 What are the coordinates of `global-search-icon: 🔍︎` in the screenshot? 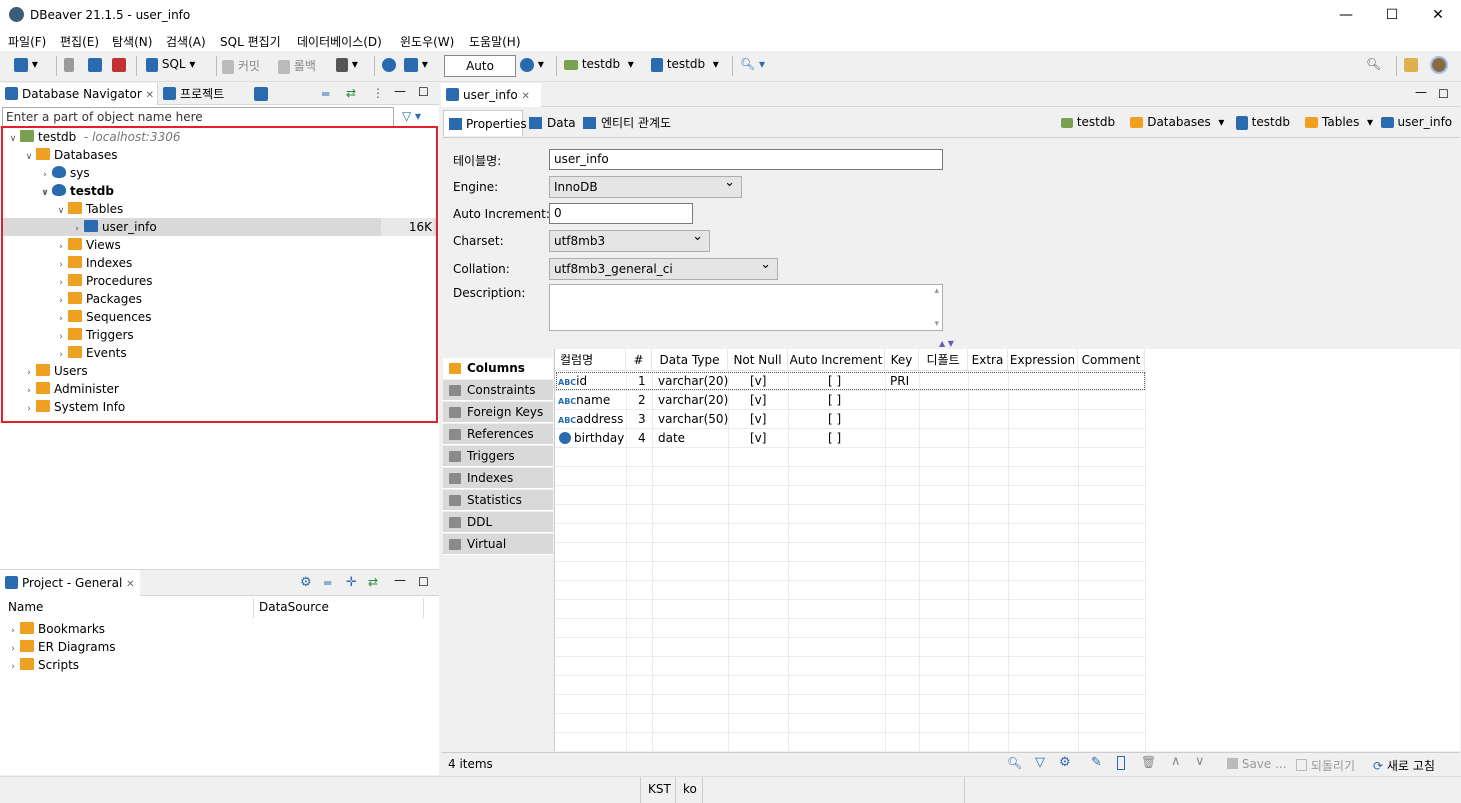 It's located at (1373, 64).